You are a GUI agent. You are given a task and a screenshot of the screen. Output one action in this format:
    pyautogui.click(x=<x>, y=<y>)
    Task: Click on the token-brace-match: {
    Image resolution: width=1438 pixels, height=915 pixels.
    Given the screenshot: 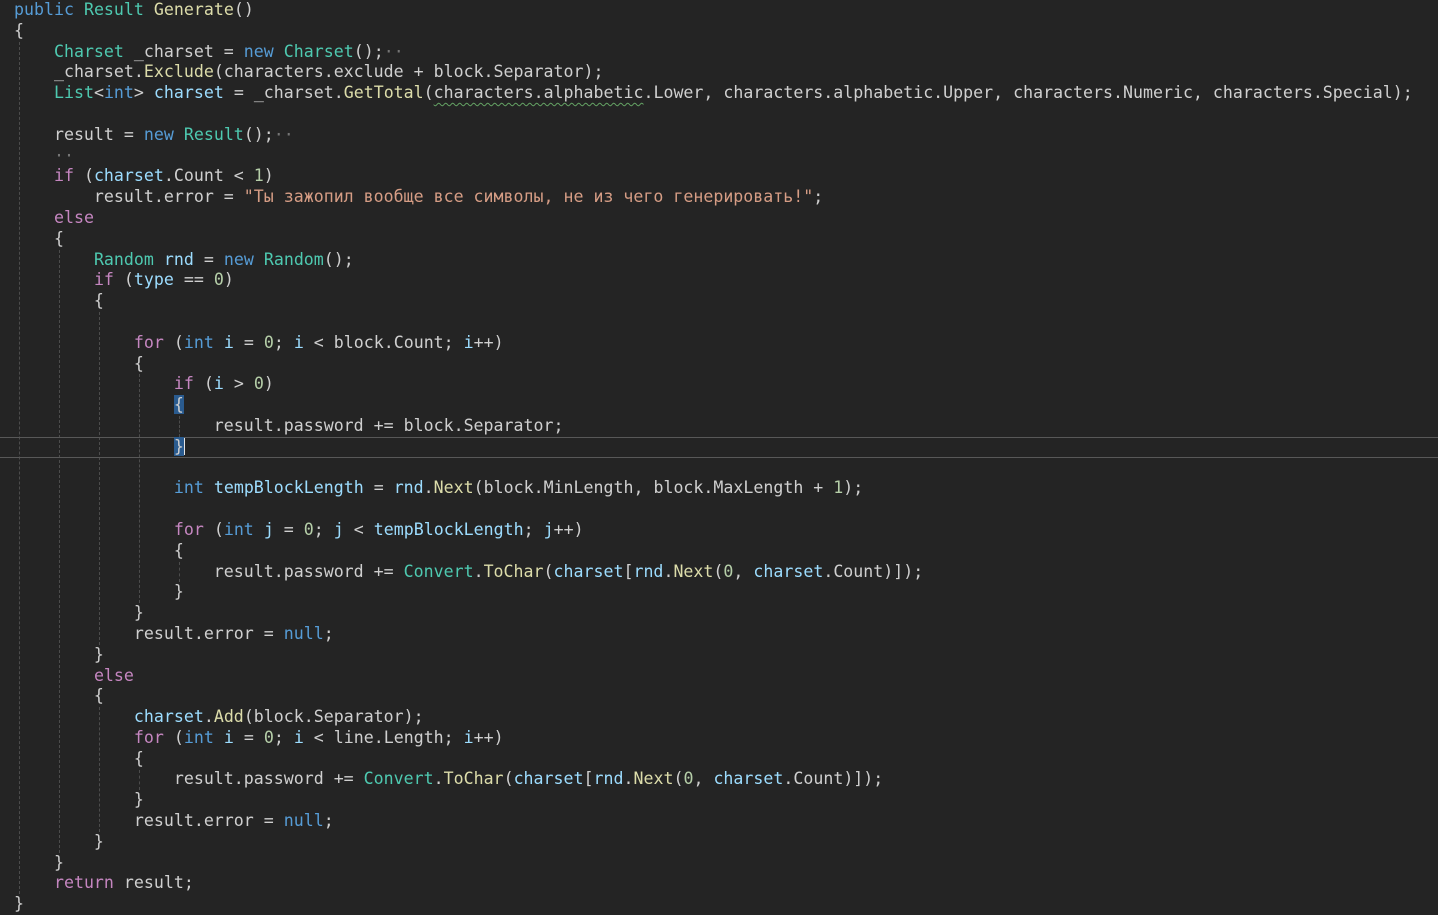 What is the action you would take?
    pyautogui.click(x=178, y=405)
    